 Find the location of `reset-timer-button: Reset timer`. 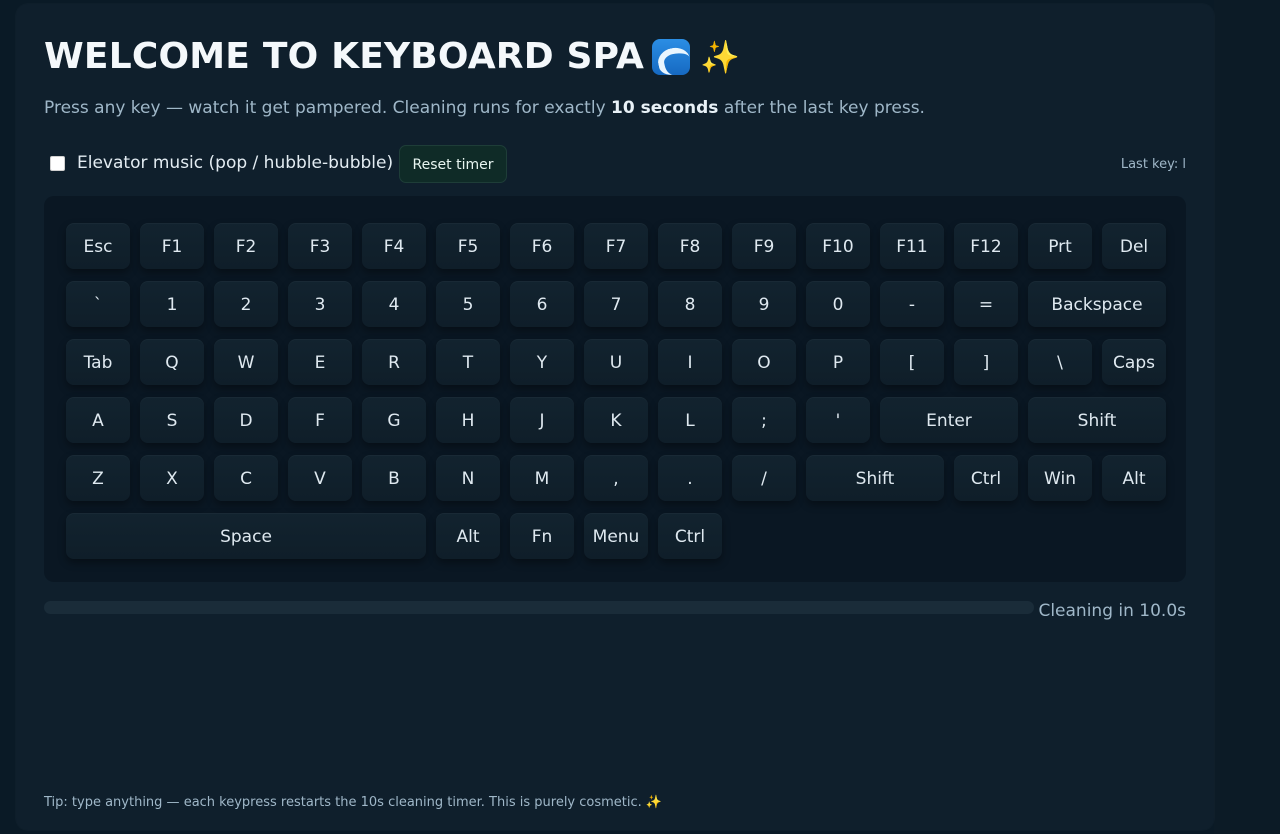

reset-timer-button: Reset timer is located at coordinates (453, 164).